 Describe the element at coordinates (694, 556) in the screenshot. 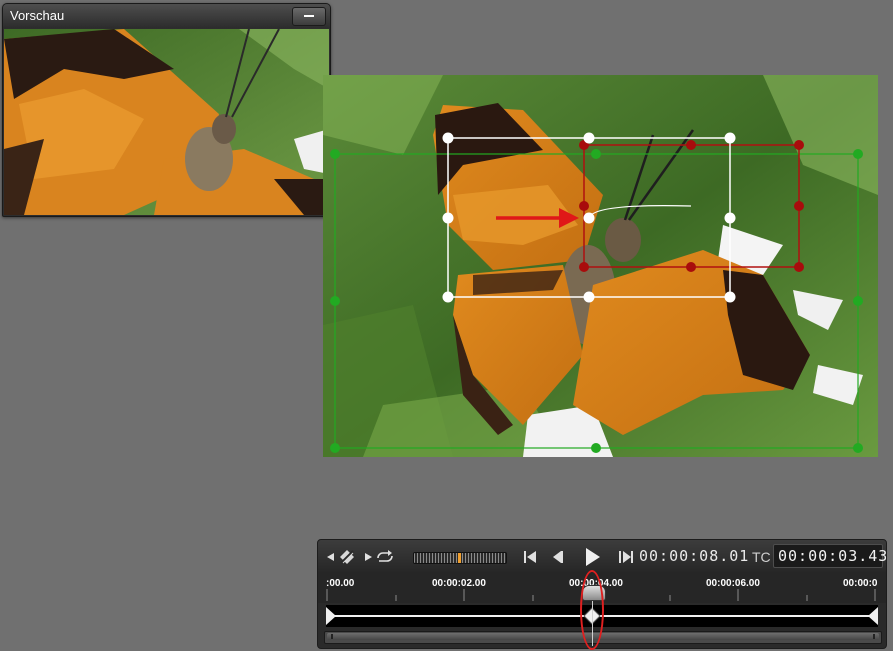

I see `duration-display: 00:00:08.01` at that location.